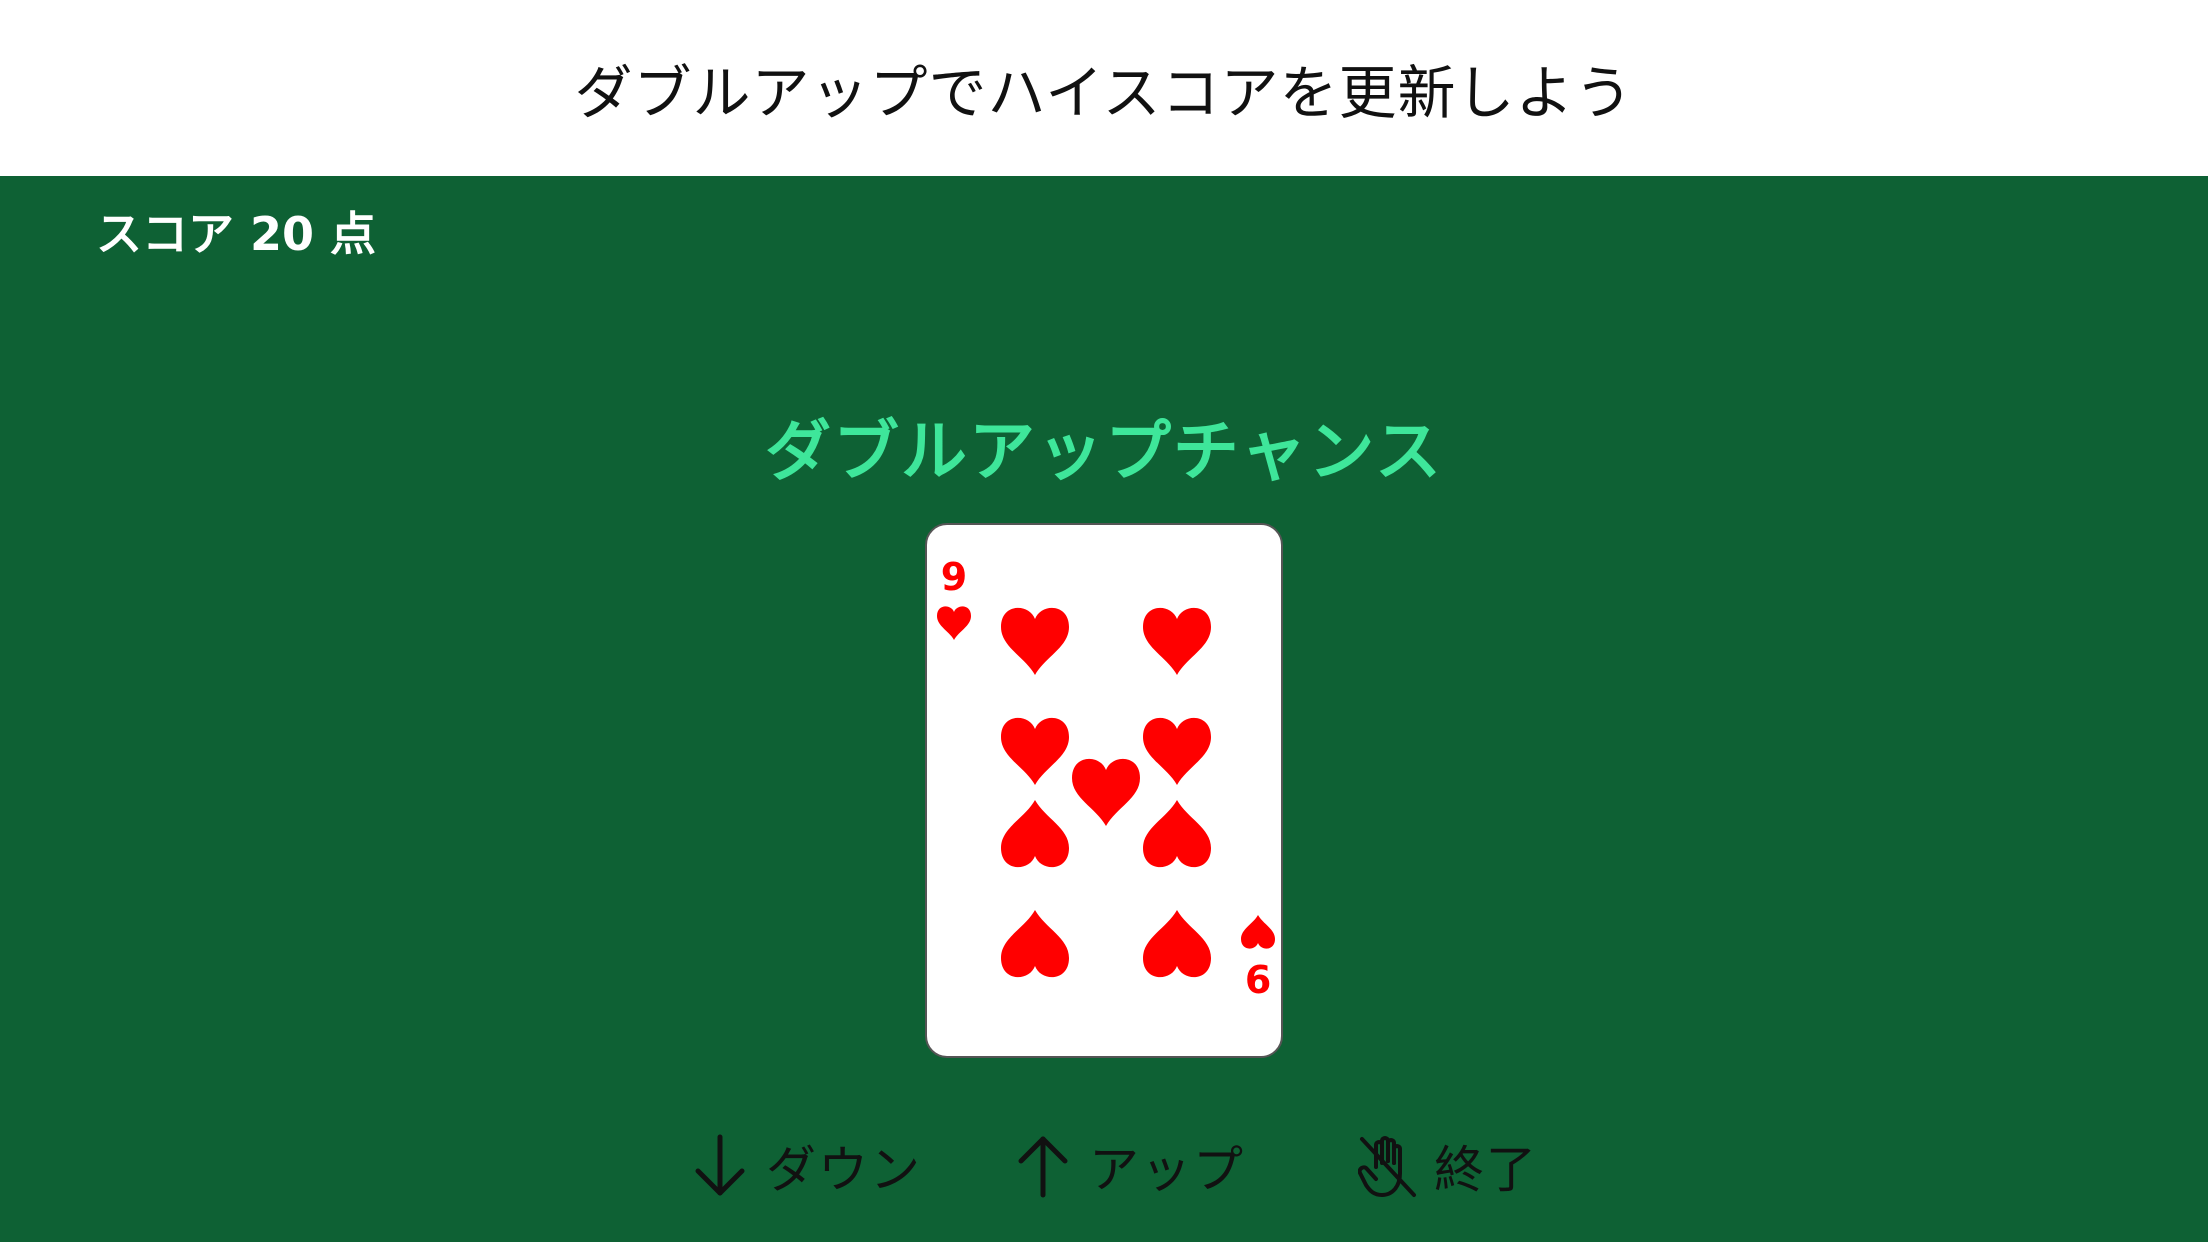  What do you see at coordinates (1104, 93) in the screenshot?
I see `header-title: ダブルアップでハイスコアを更新しよう` at bounding box center [1104, 93].